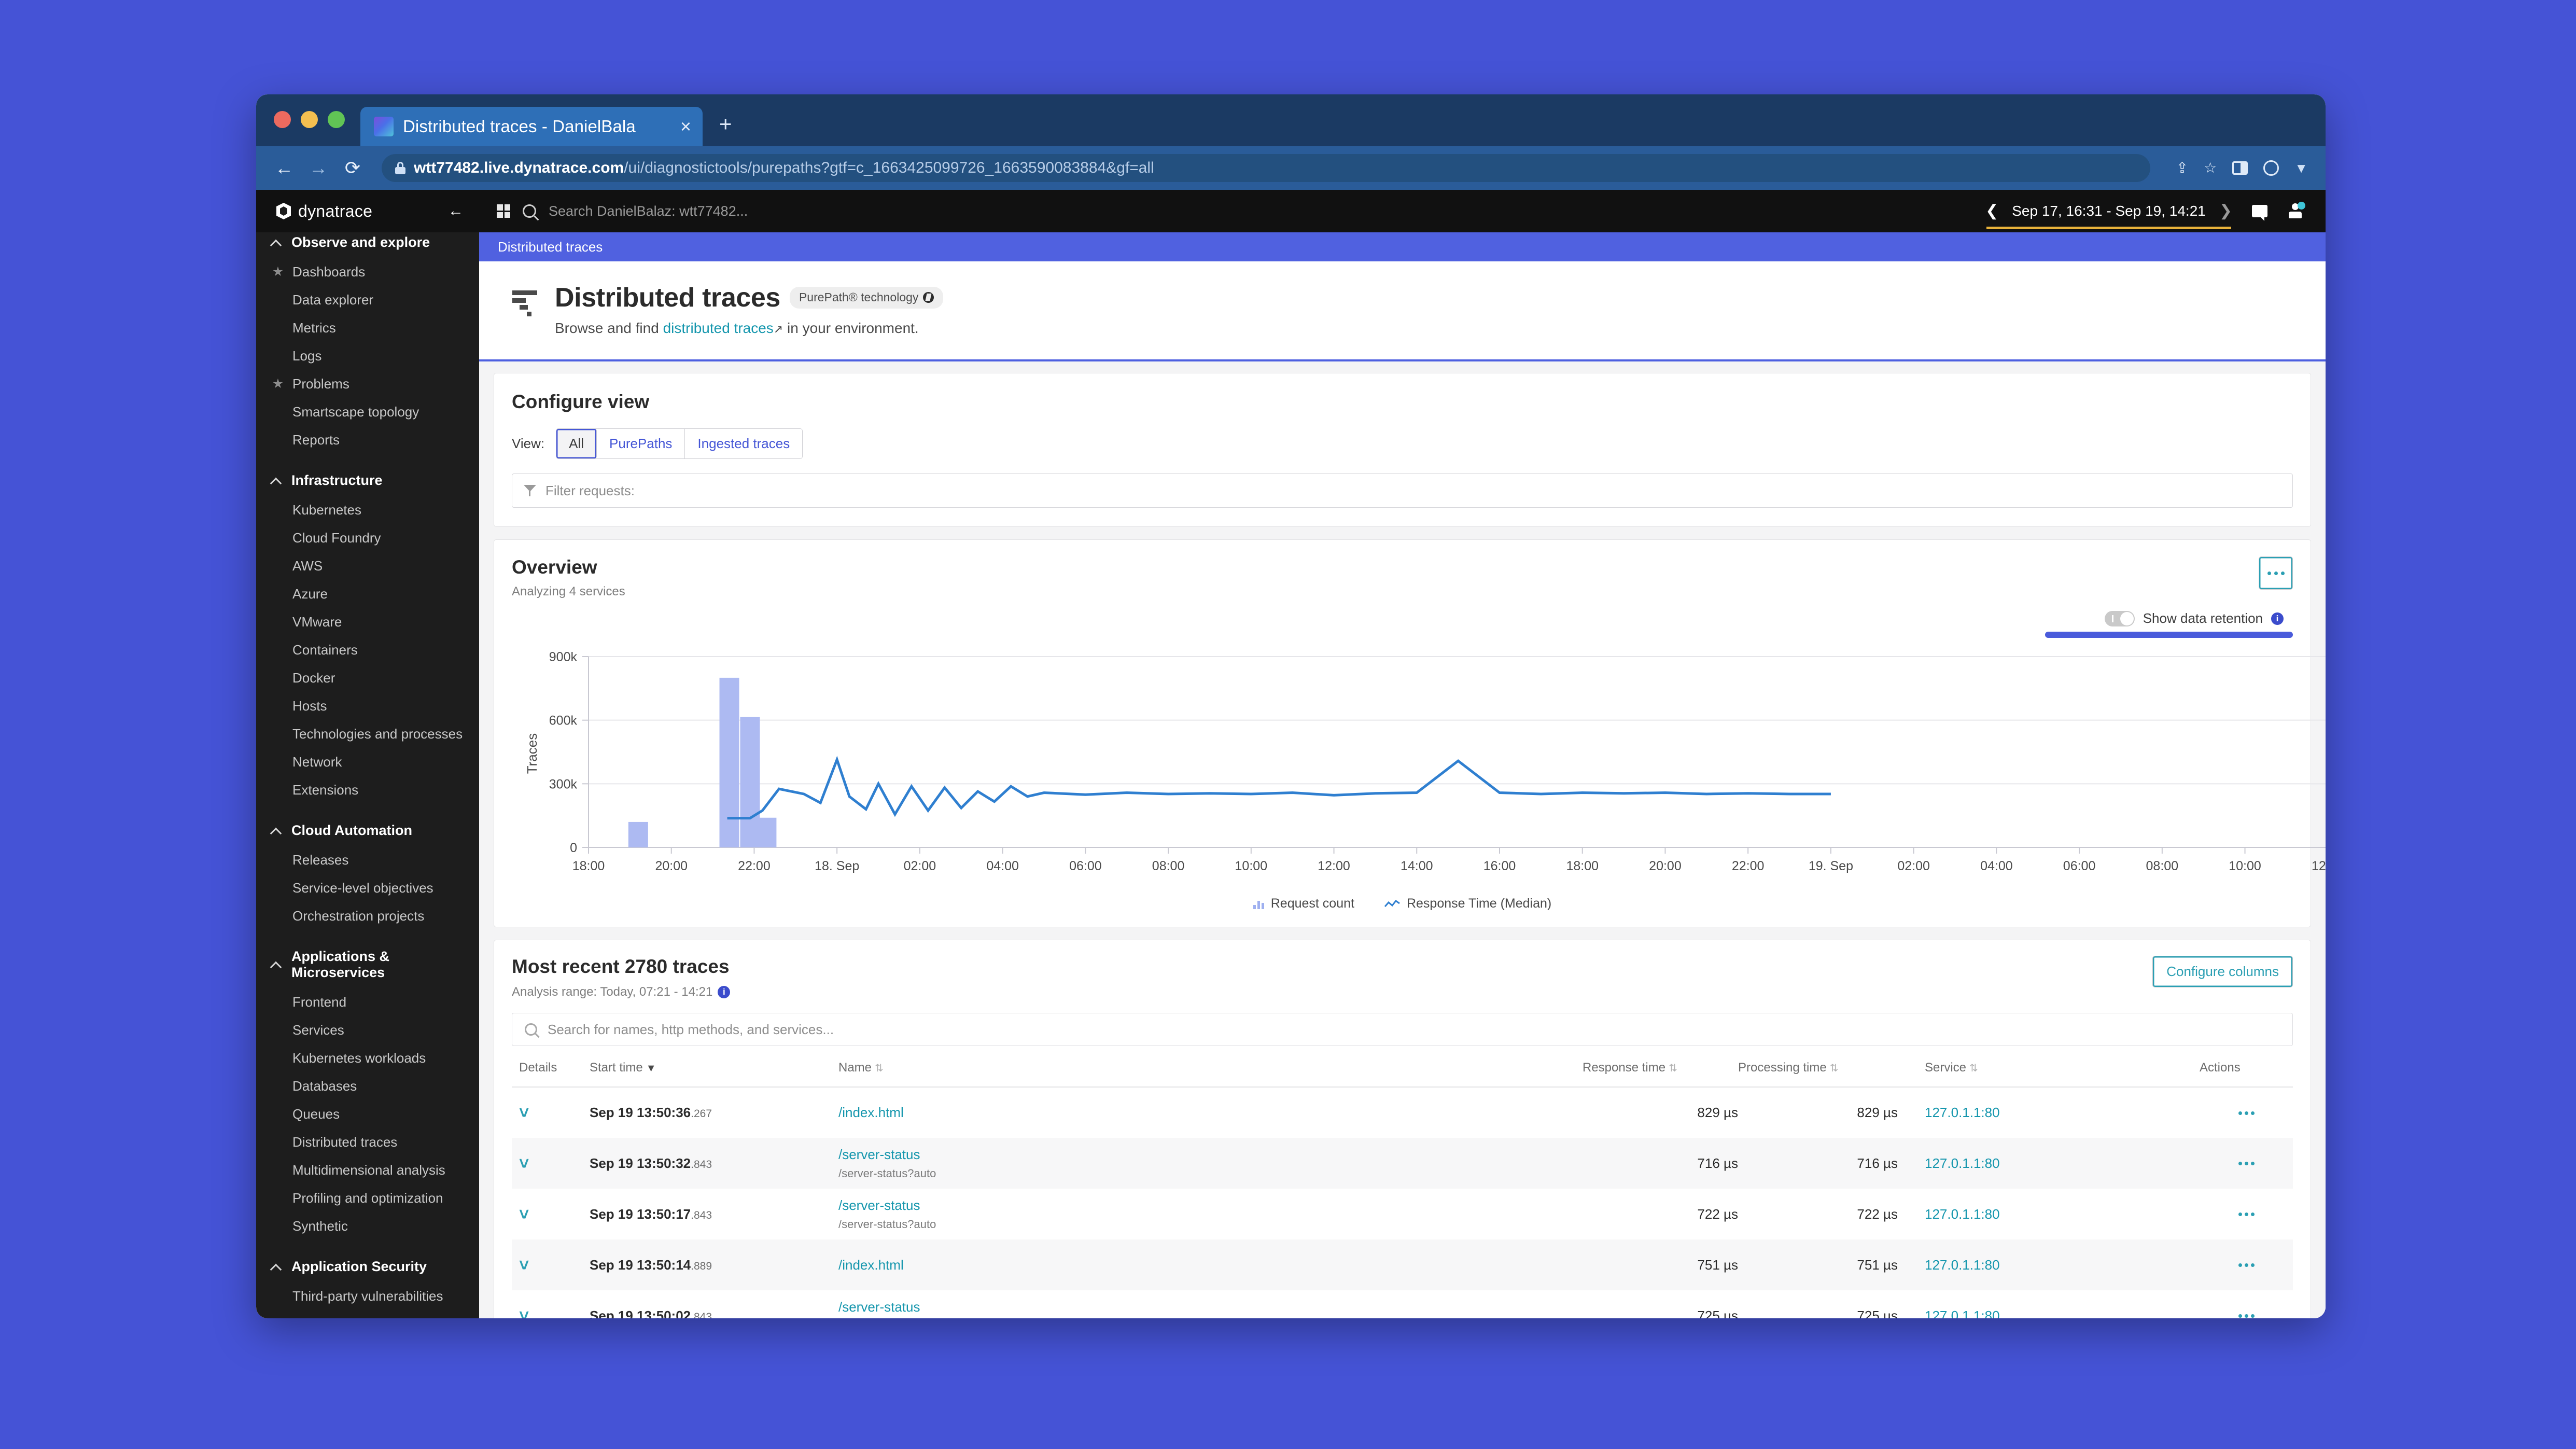 This screenshot has height=1449, width=2576. I want to click on sidebar-group-cloud-automation: Cloud Automation, so click(367, 830).